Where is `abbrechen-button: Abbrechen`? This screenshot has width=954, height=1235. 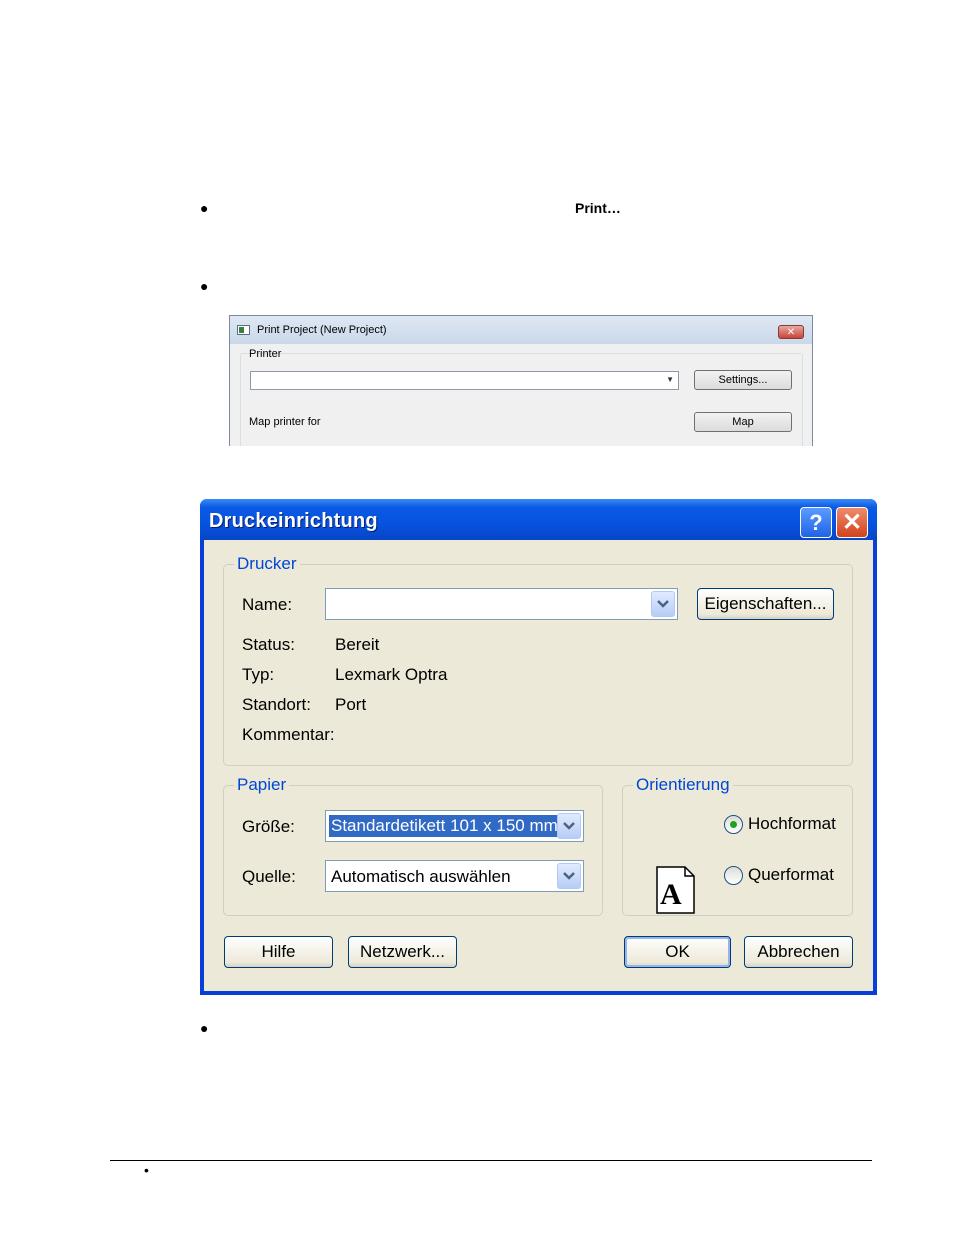 abbrechen-button: Abbrechen is located at coordinates (798, 952).